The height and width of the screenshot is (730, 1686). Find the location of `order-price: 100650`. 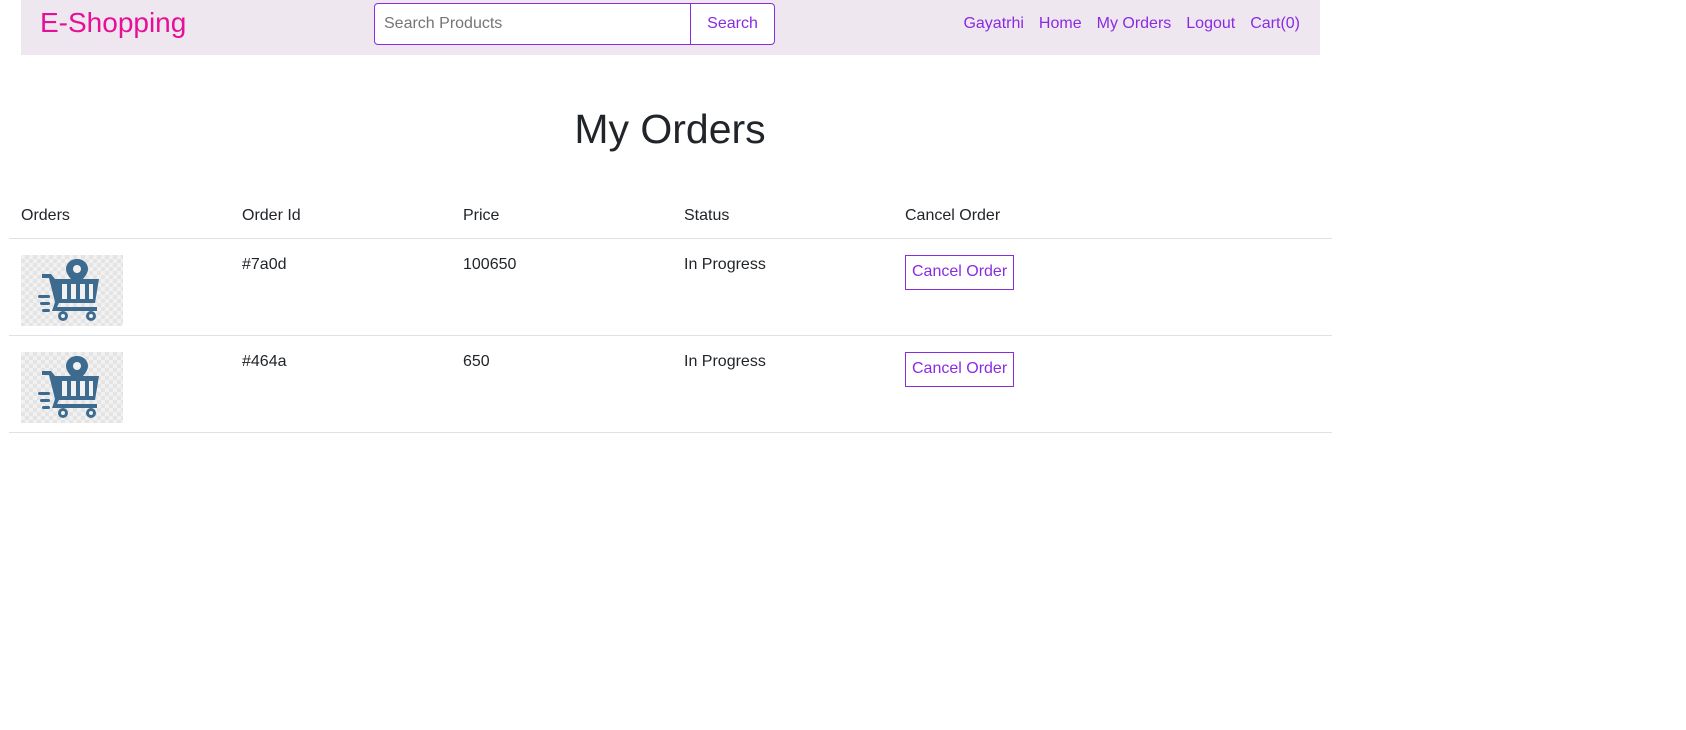

order-price: 100650 is located at coordinates (490, 264).